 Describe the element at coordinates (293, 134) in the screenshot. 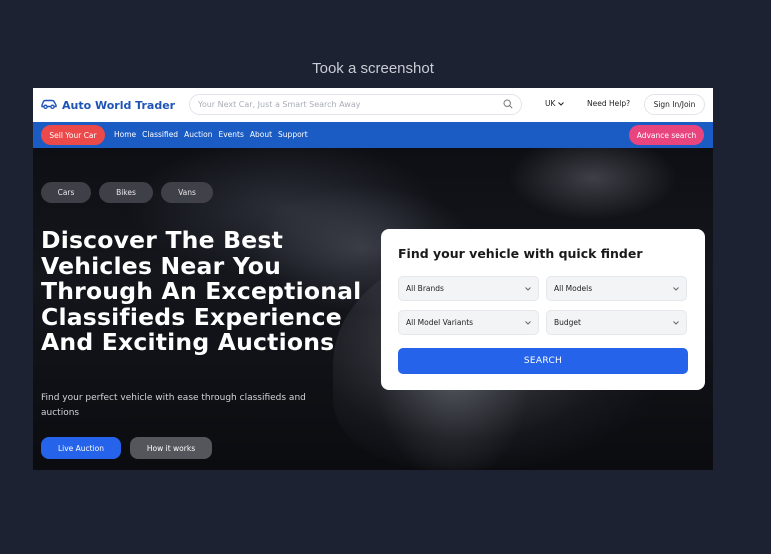

I see `nav-link-support: Support` at that location.